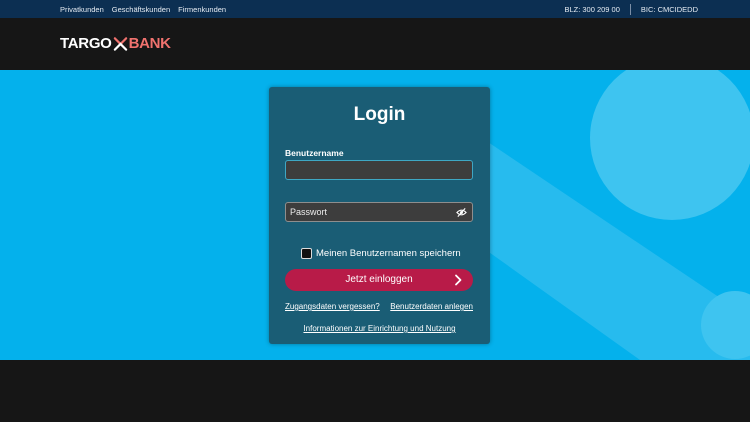 The height and width of the screenshot is (422, 750). I want to click on password-placeholder: Passwort, so click(309, 212).